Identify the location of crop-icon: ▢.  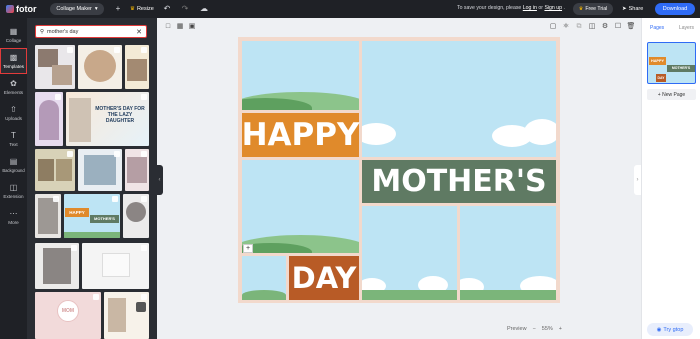
(553, 27).